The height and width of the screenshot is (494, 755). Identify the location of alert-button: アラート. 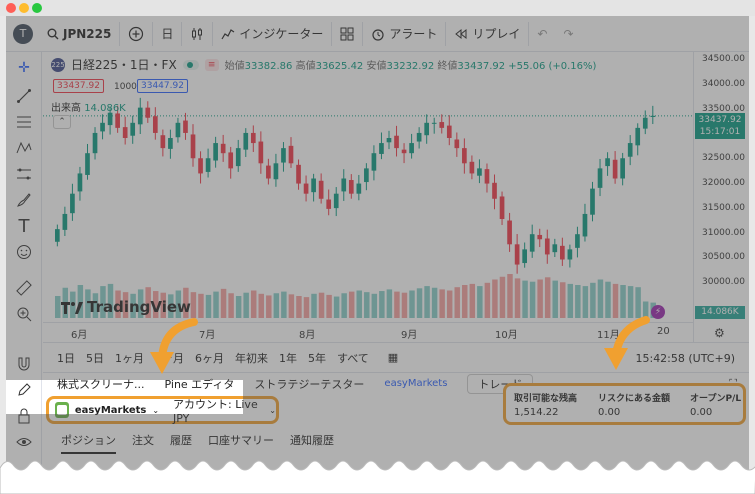
(405, 33).